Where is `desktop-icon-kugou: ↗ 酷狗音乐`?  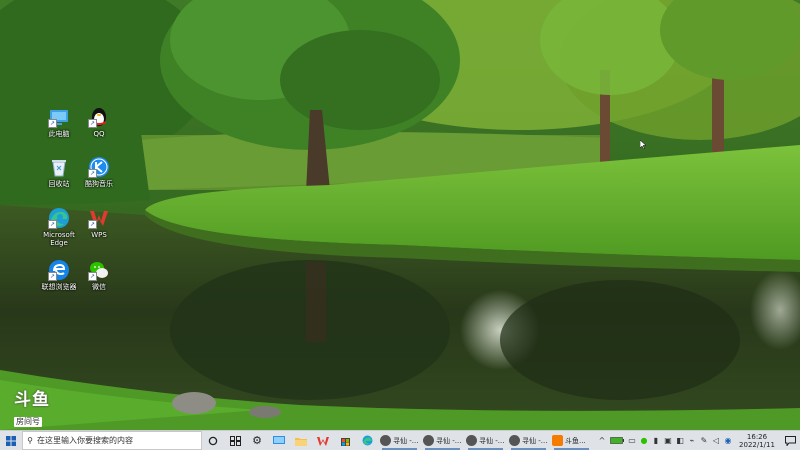 desktop-icon-kugou: ↗ 酷狗音乐 is located at coordinates (99, 172).